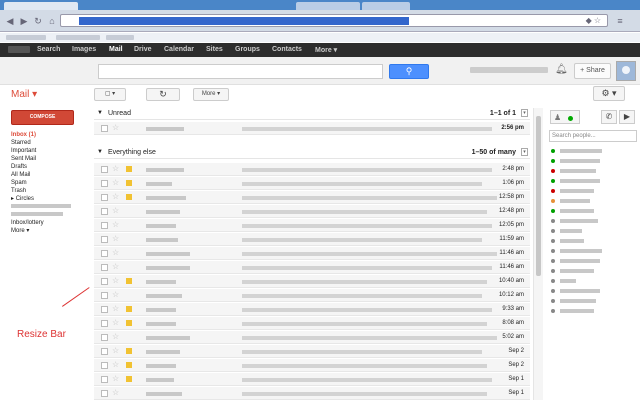  I want to click on more-actions-button: More ▾, so click(211, 94).